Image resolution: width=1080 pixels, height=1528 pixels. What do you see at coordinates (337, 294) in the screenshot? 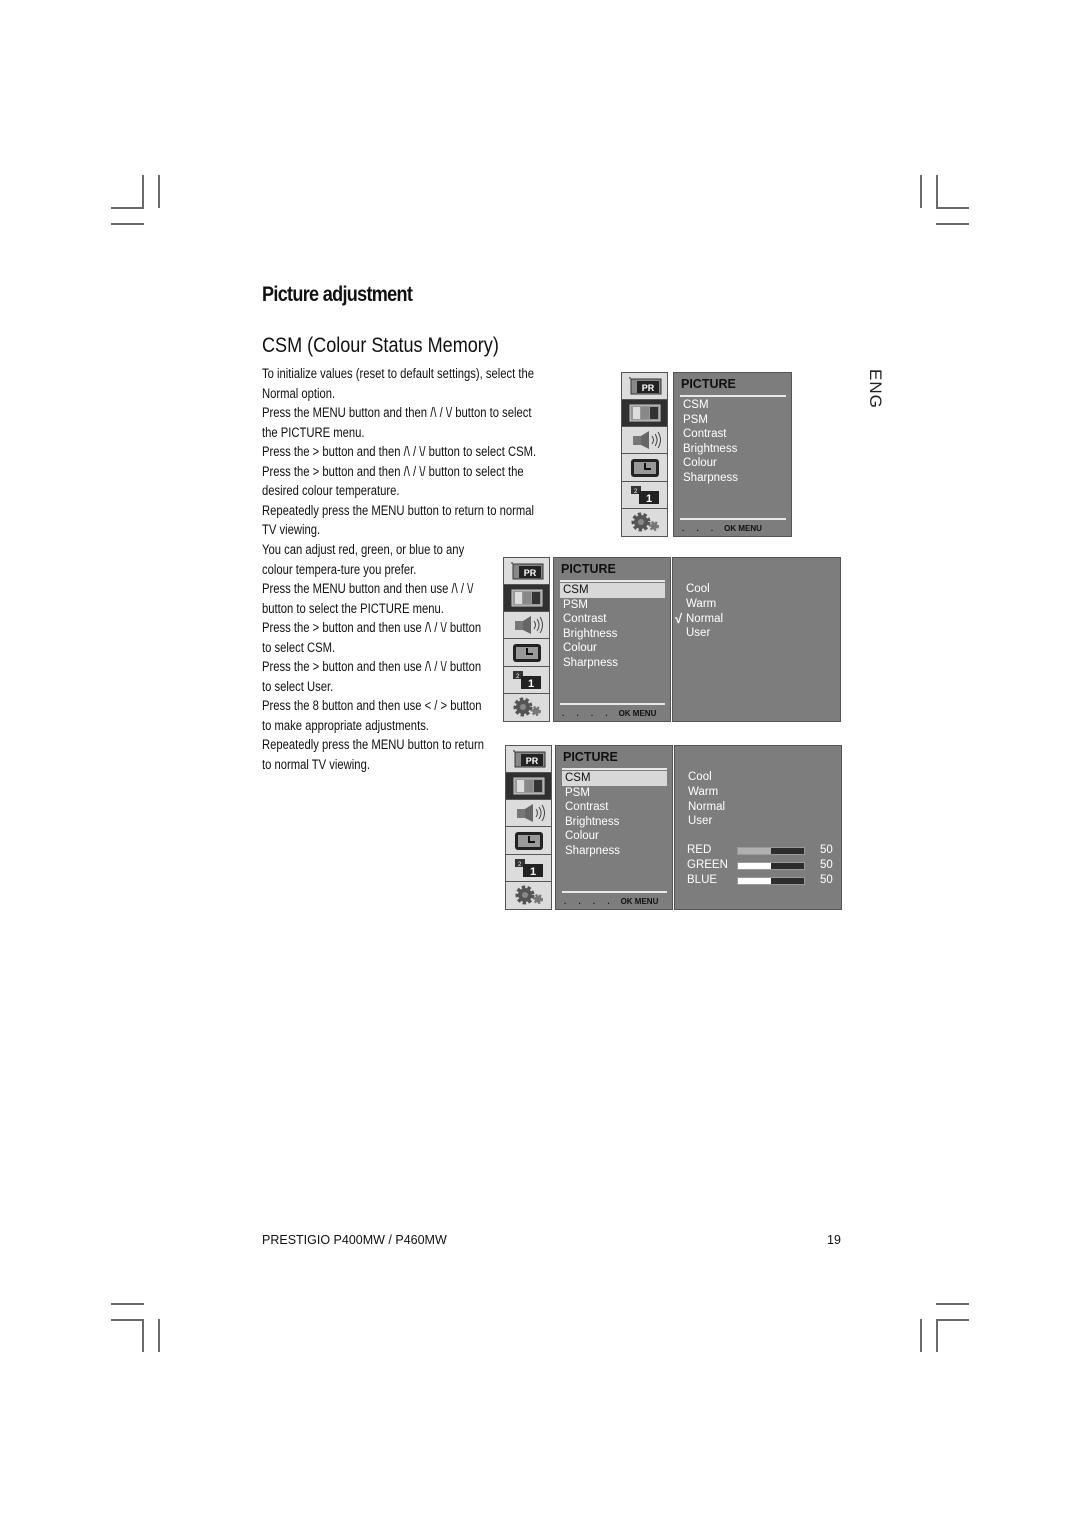
I see `page-title: Picture adjustment` at bounding box center [337, 294].